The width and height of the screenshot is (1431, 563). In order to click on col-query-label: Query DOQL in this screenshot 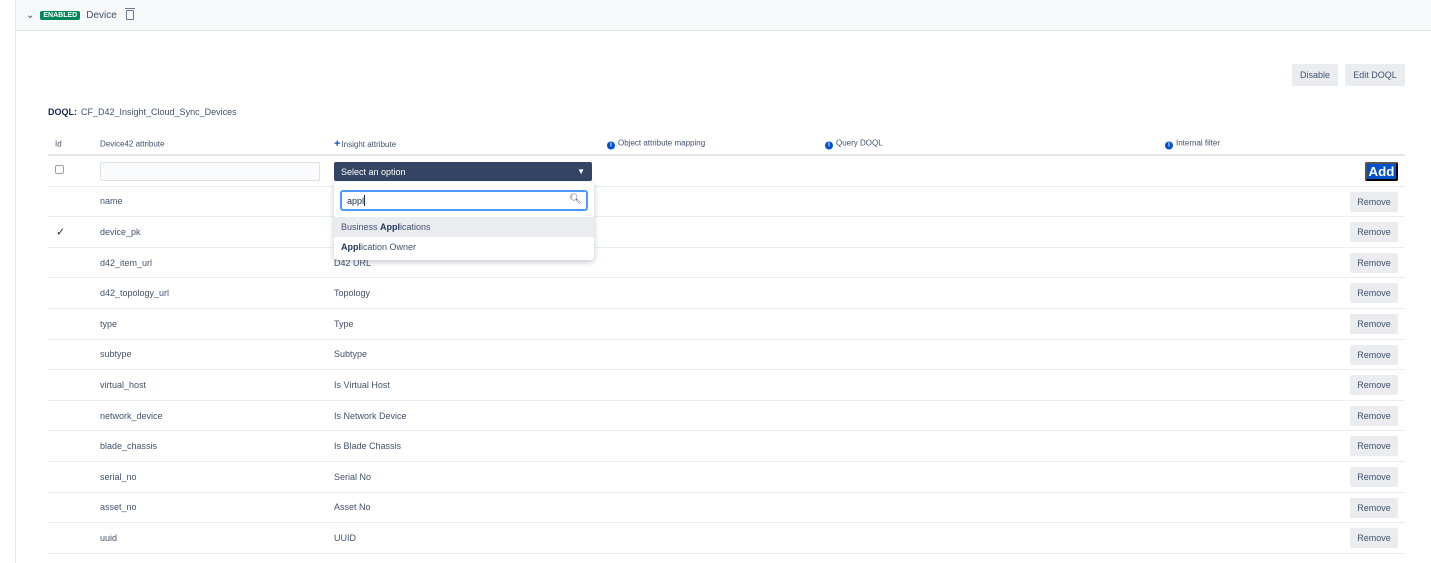, I will do `click(859, 143)`.